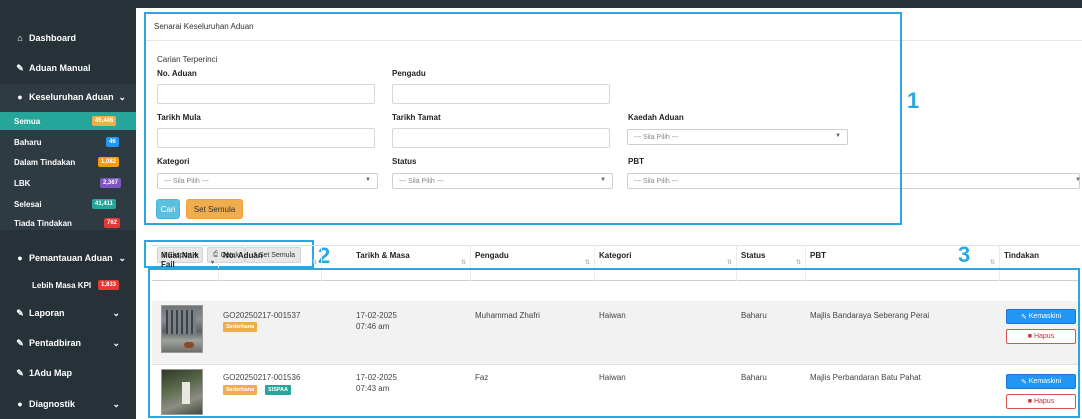  I want to click on count-badge: 2,367, so click(111, 183).